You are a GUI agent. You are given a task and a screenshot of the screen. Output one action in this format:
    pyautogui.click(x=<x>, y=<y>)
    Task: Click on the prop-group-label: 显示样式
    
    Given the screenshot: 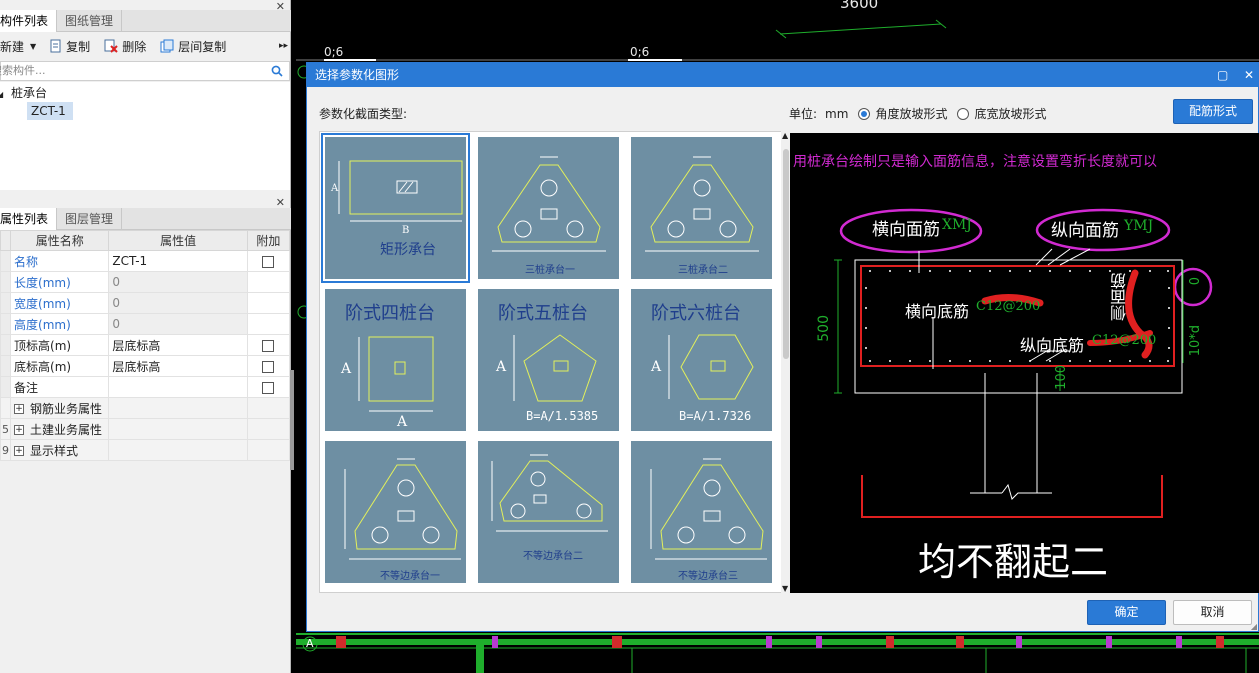 What is the action you would take?
    pyautogui.click(x=54, y=450)
    